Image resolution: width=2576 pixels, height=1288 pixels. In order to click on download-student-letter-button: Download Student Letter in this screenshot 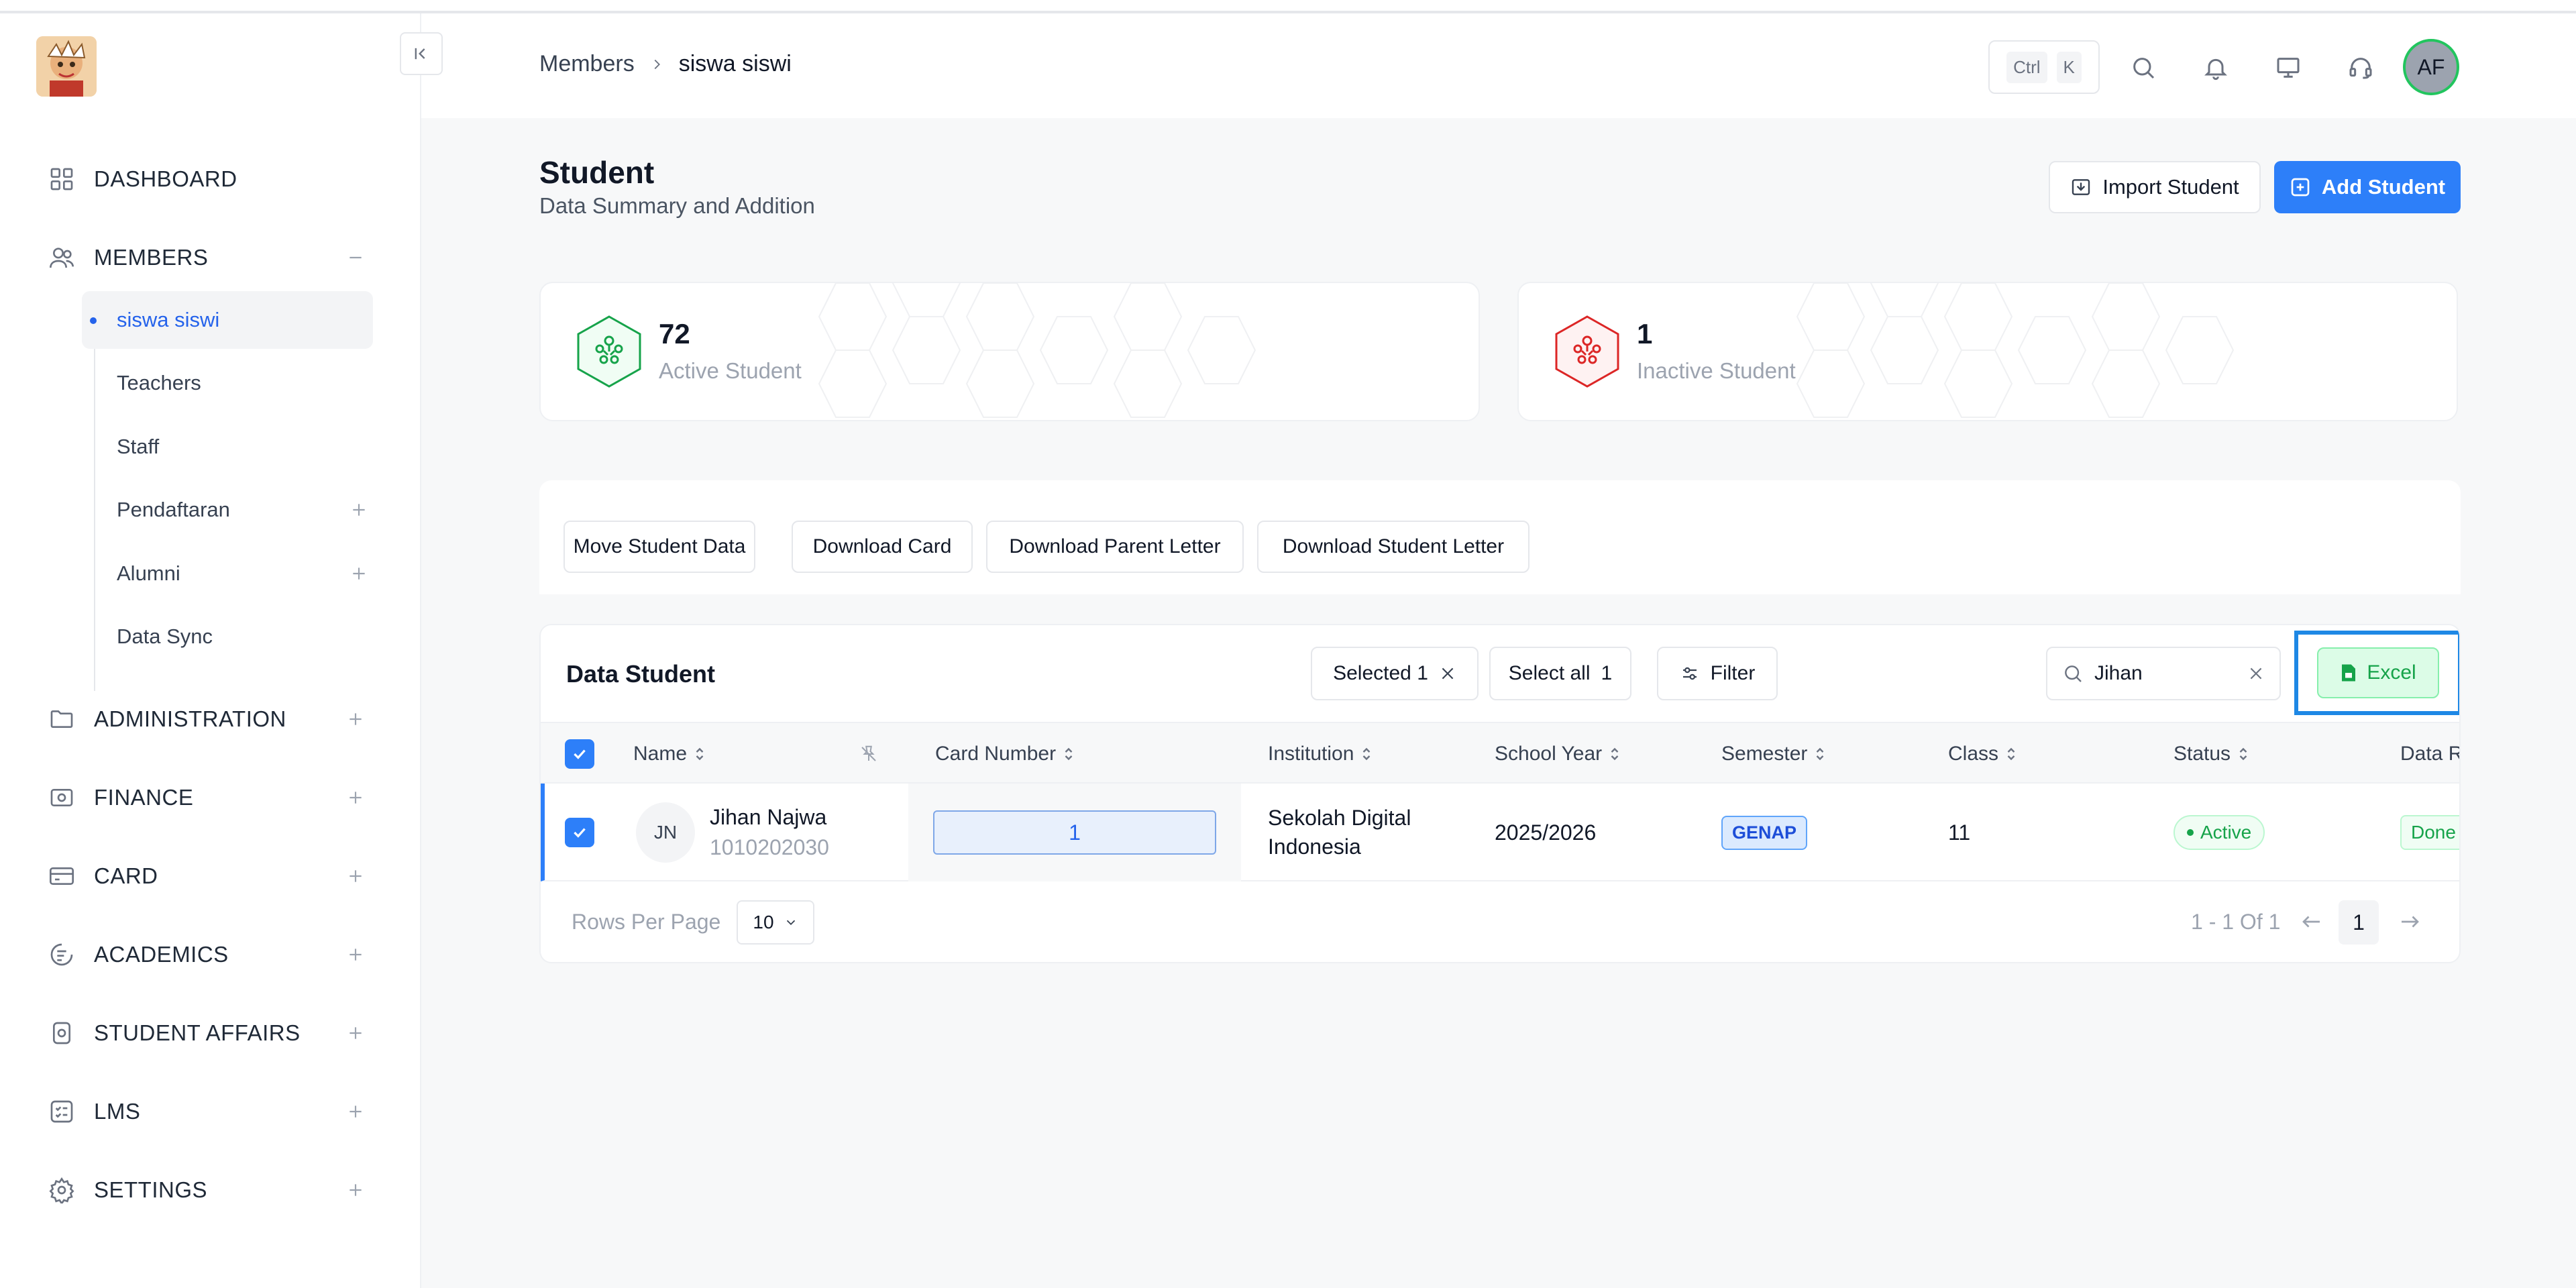, I will do `click(1393, 547)`.